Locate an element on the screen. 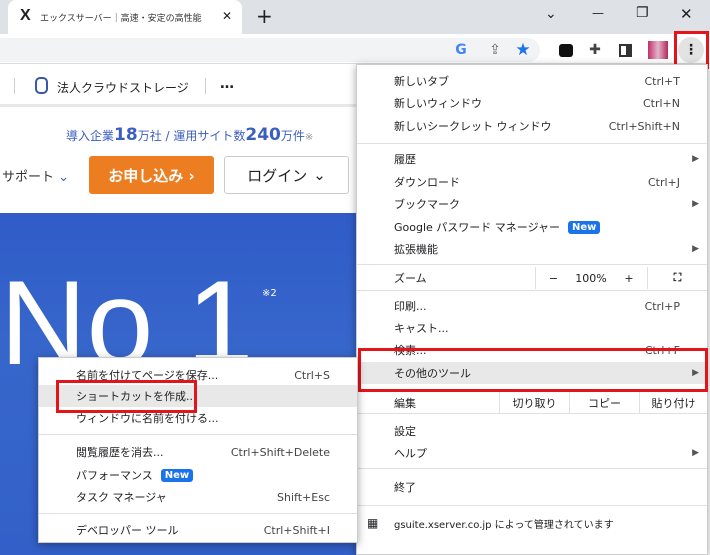  restore-button: ❐ is located at coordinates (642, 13).